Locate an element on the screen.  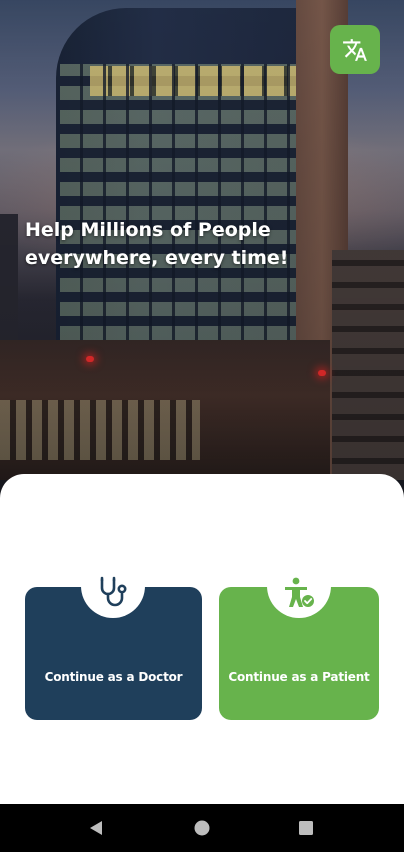
nav-home-button is located at coordinates (202, 828).